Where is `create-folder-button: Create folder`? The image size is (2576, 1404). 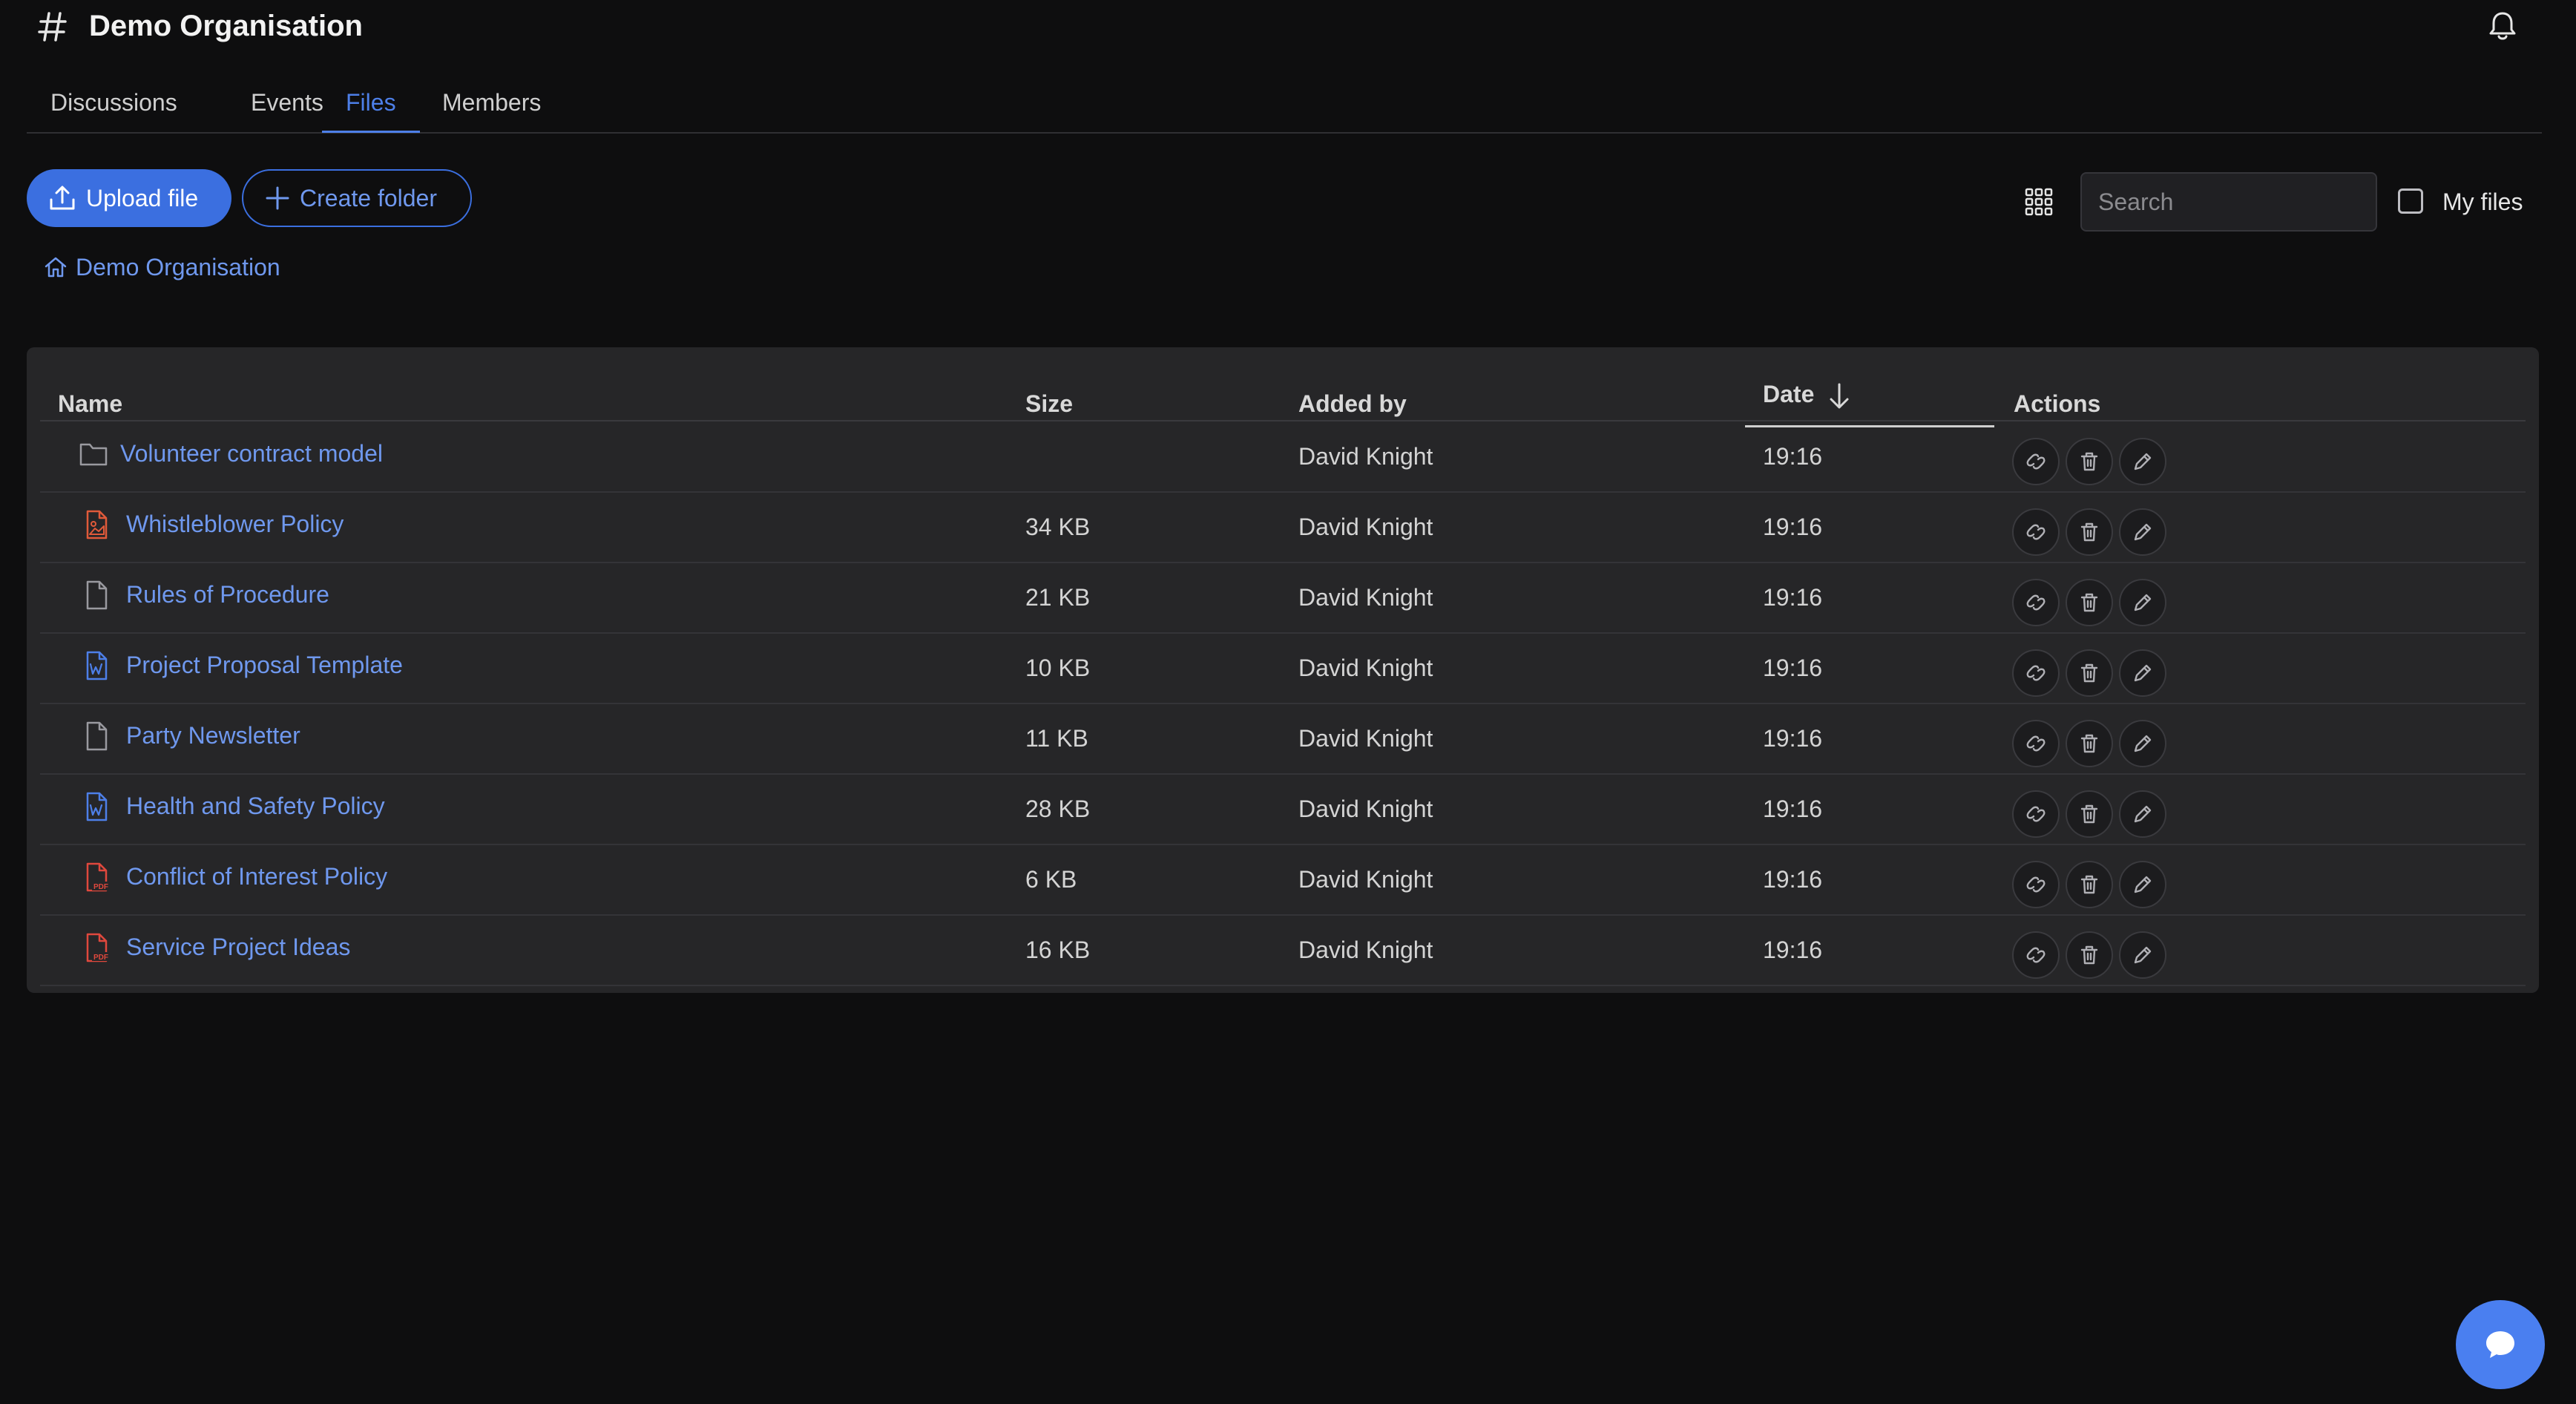
create-folder-button: Create folder is located at coordinates (357, 198).